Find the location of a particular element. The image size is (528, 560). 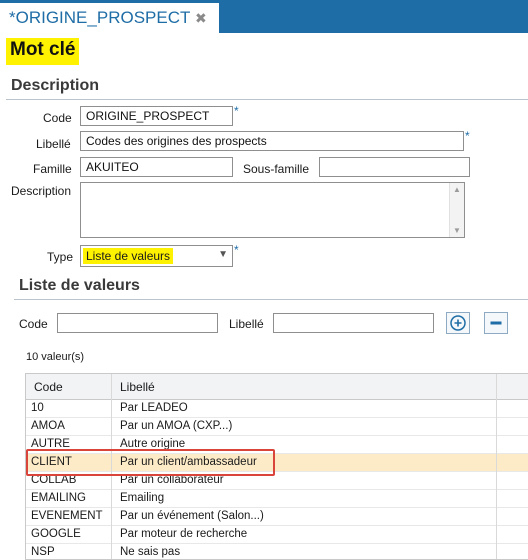

cell-code: NSP is located at coordinates (43, 552).